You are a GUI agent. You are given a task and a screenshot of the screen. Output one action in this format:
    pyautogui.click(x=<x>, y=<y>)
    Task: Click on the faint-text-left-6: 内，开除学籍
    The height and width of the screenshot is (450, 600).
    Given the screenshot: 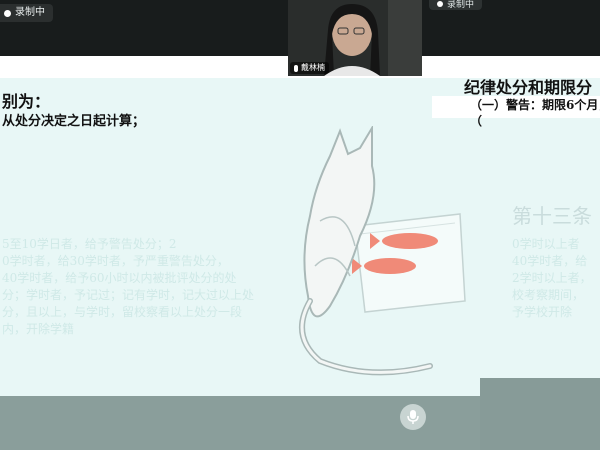 What is the action you would take?
    pyautogui.click(x=38, y=329)
    